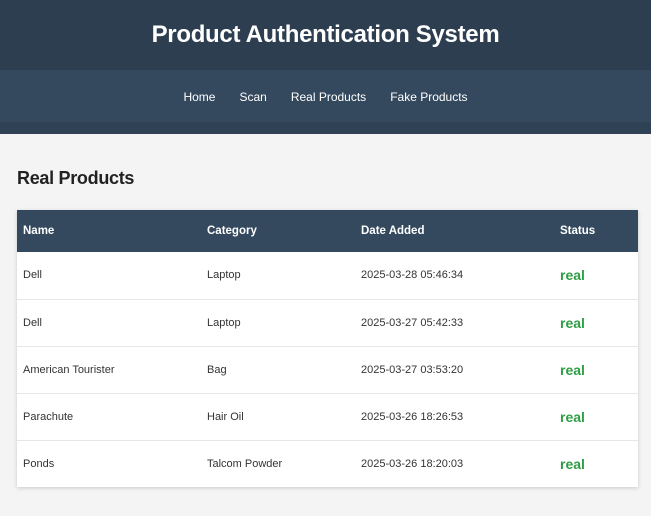 The width and height of the screenshot is (651, 516). I want to click on nav-item-real-products: Real Products, so click(328, 97).